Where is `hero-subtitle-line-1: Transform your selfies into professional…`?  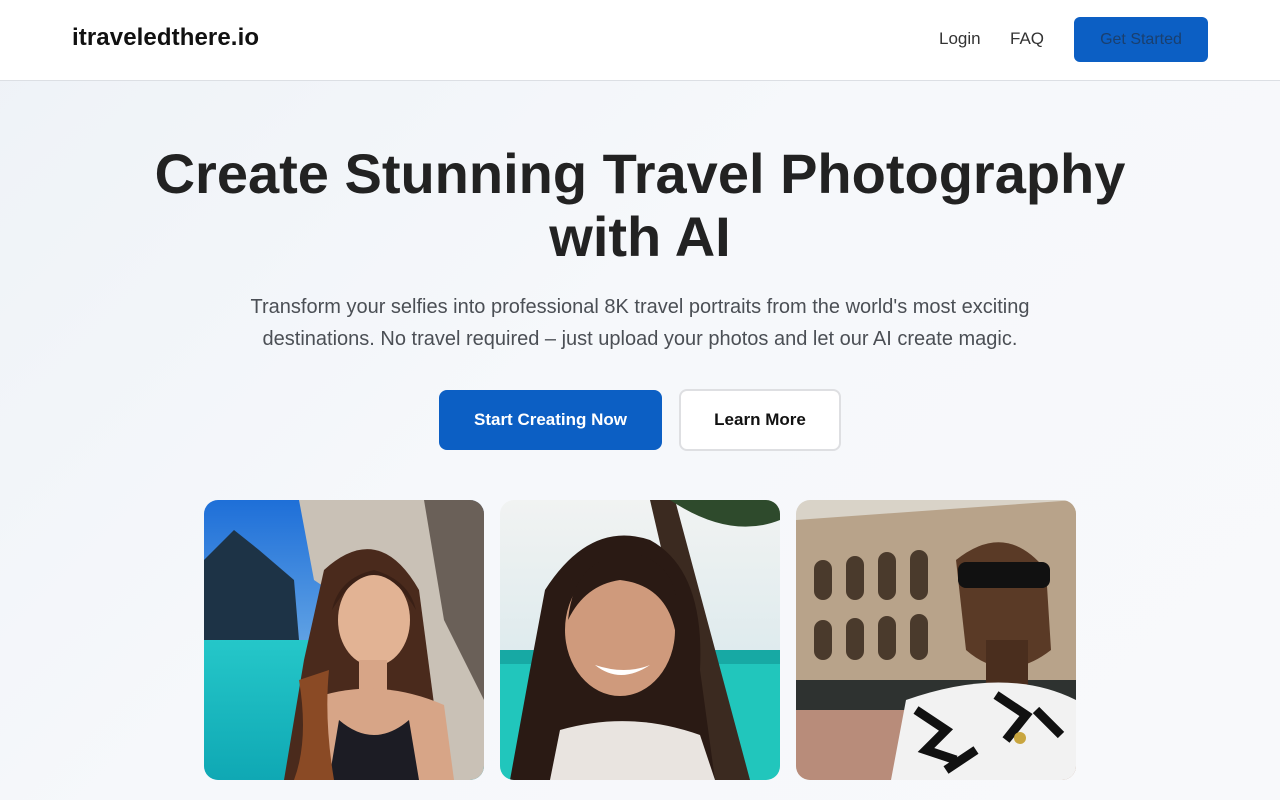
hero-subtitle-line-1: Transform your selfies into professional… is located at coordinates (640, 307).